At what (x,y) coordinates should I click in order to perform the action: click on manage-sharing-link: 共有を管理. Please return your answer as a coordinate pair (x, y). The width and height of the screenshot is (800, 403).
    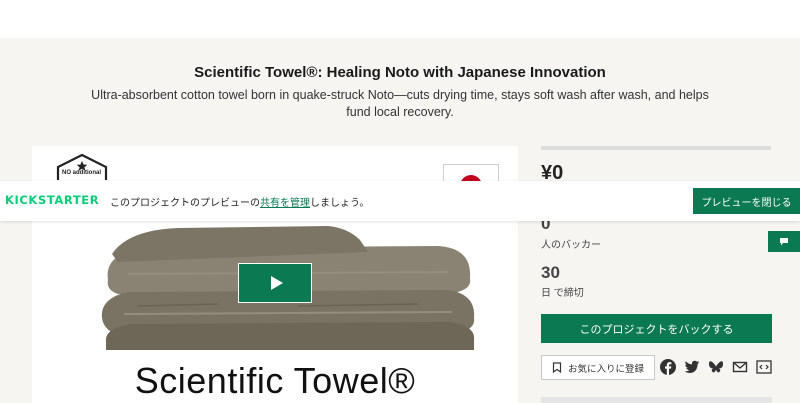
    Looking at the image, I should click on (285, 203).